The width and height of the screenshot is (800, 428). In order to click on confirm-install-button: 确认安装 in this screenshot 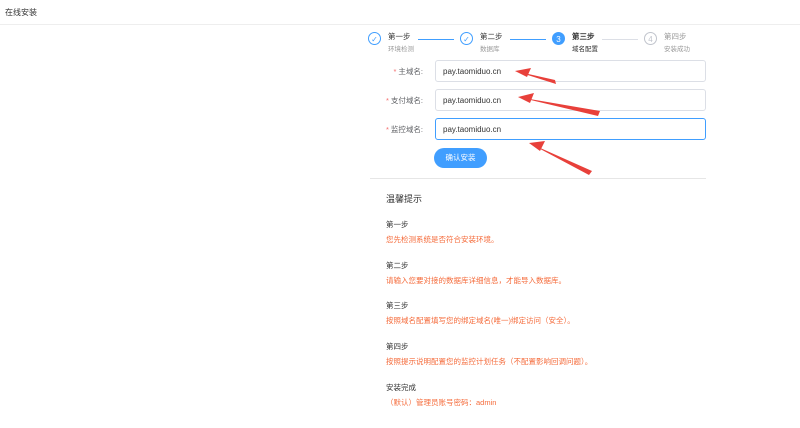, I will do `click(460, 158)`.